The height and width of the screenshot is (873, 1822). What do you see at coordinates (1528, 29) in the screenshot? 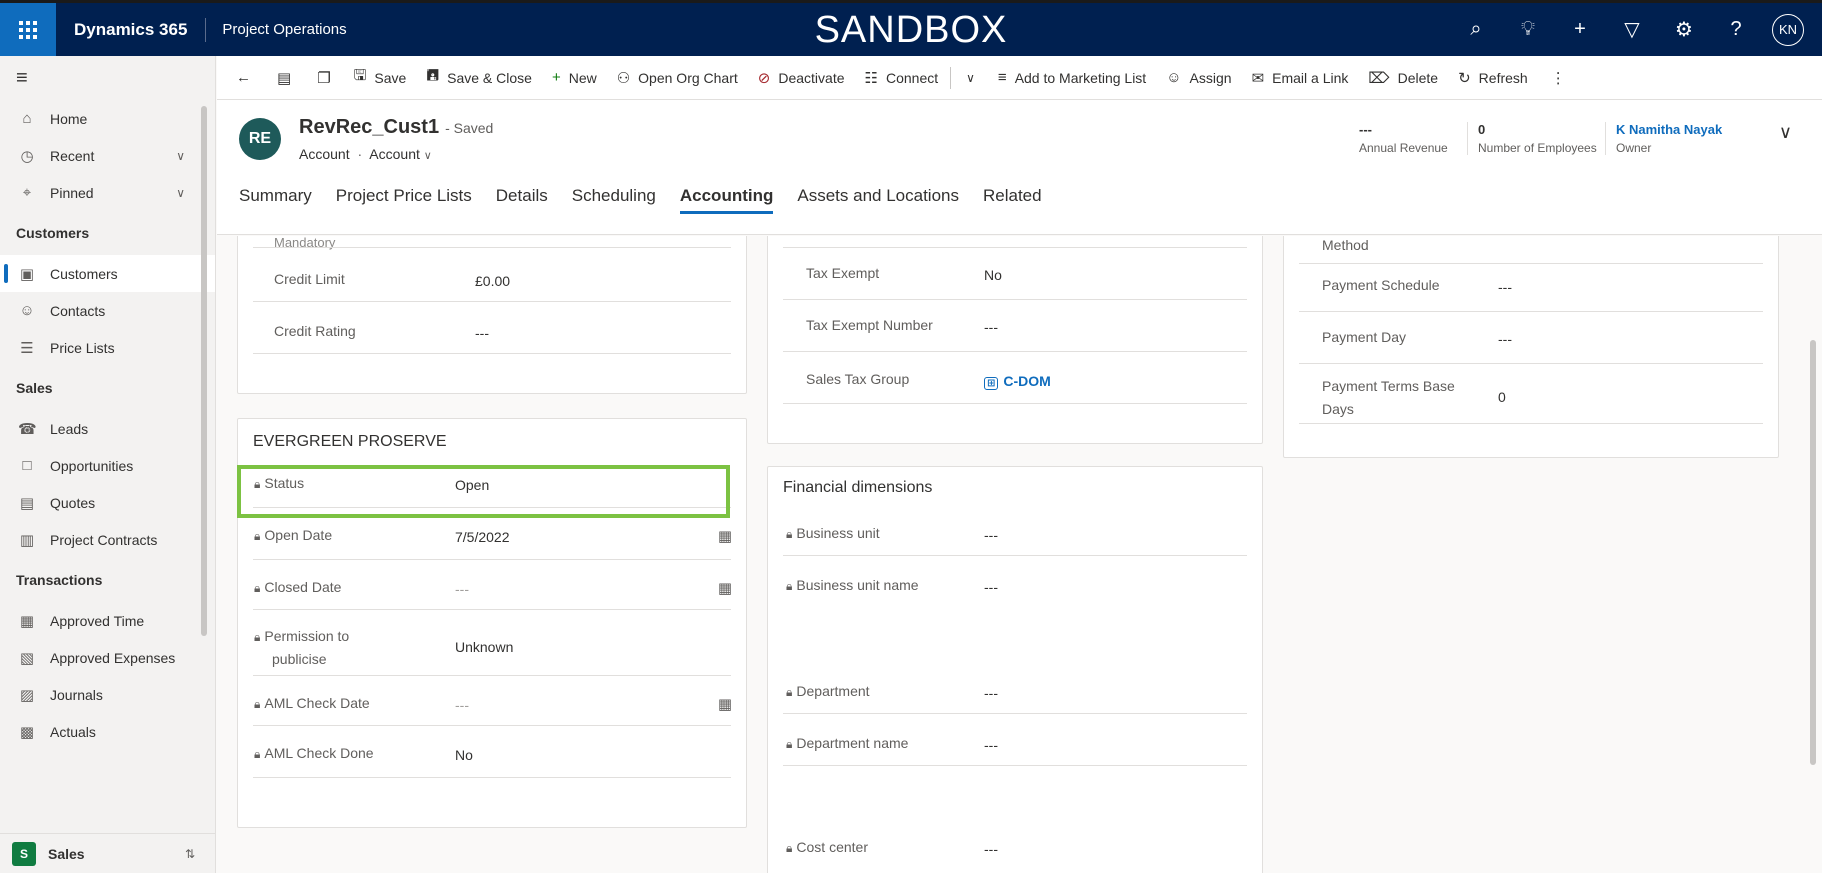
I see `lightbulb-icon: 💡︎` at bounding box center [1528, 29].